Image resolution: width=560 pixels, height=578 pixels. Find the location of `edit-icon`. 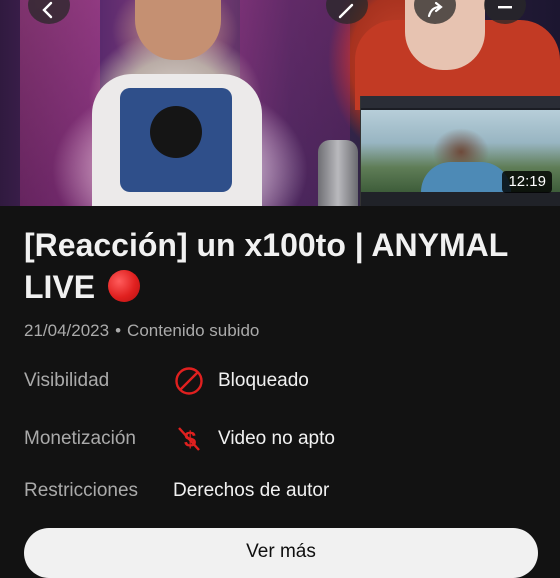

edit-icon is located at coordinates (346, 11).